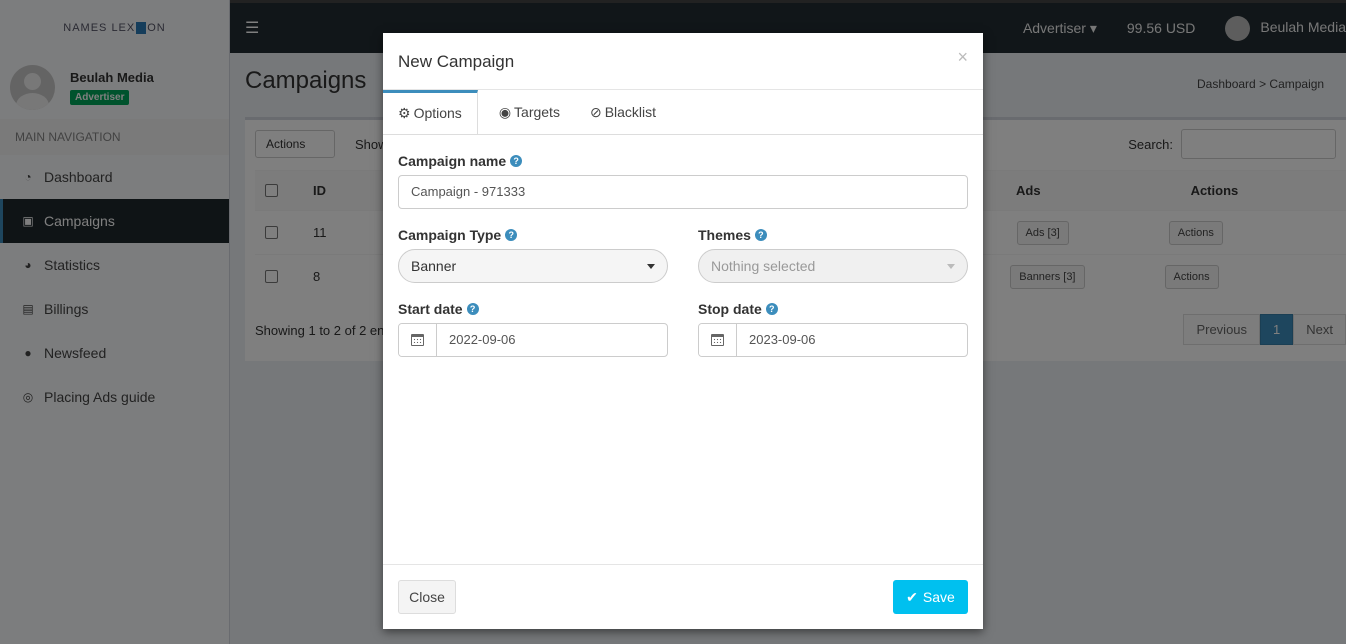 The image size is (1346, 644). Describe the element at coordinates (738, 309) in the screenshot. I see `stop-date-label: Stop date ?` at that location.